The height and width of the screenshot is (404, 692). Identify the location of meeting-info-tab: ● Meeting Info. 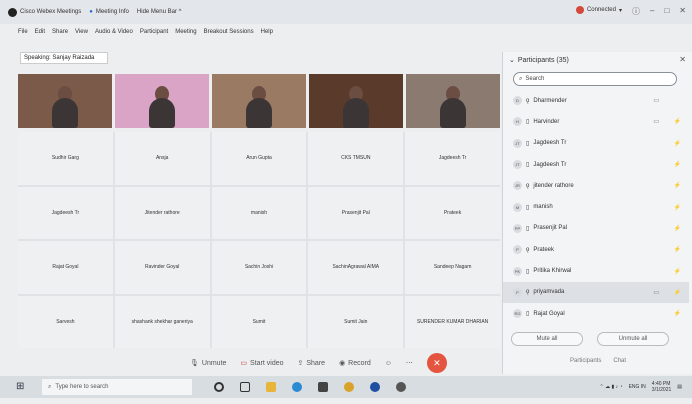
(109, 12).